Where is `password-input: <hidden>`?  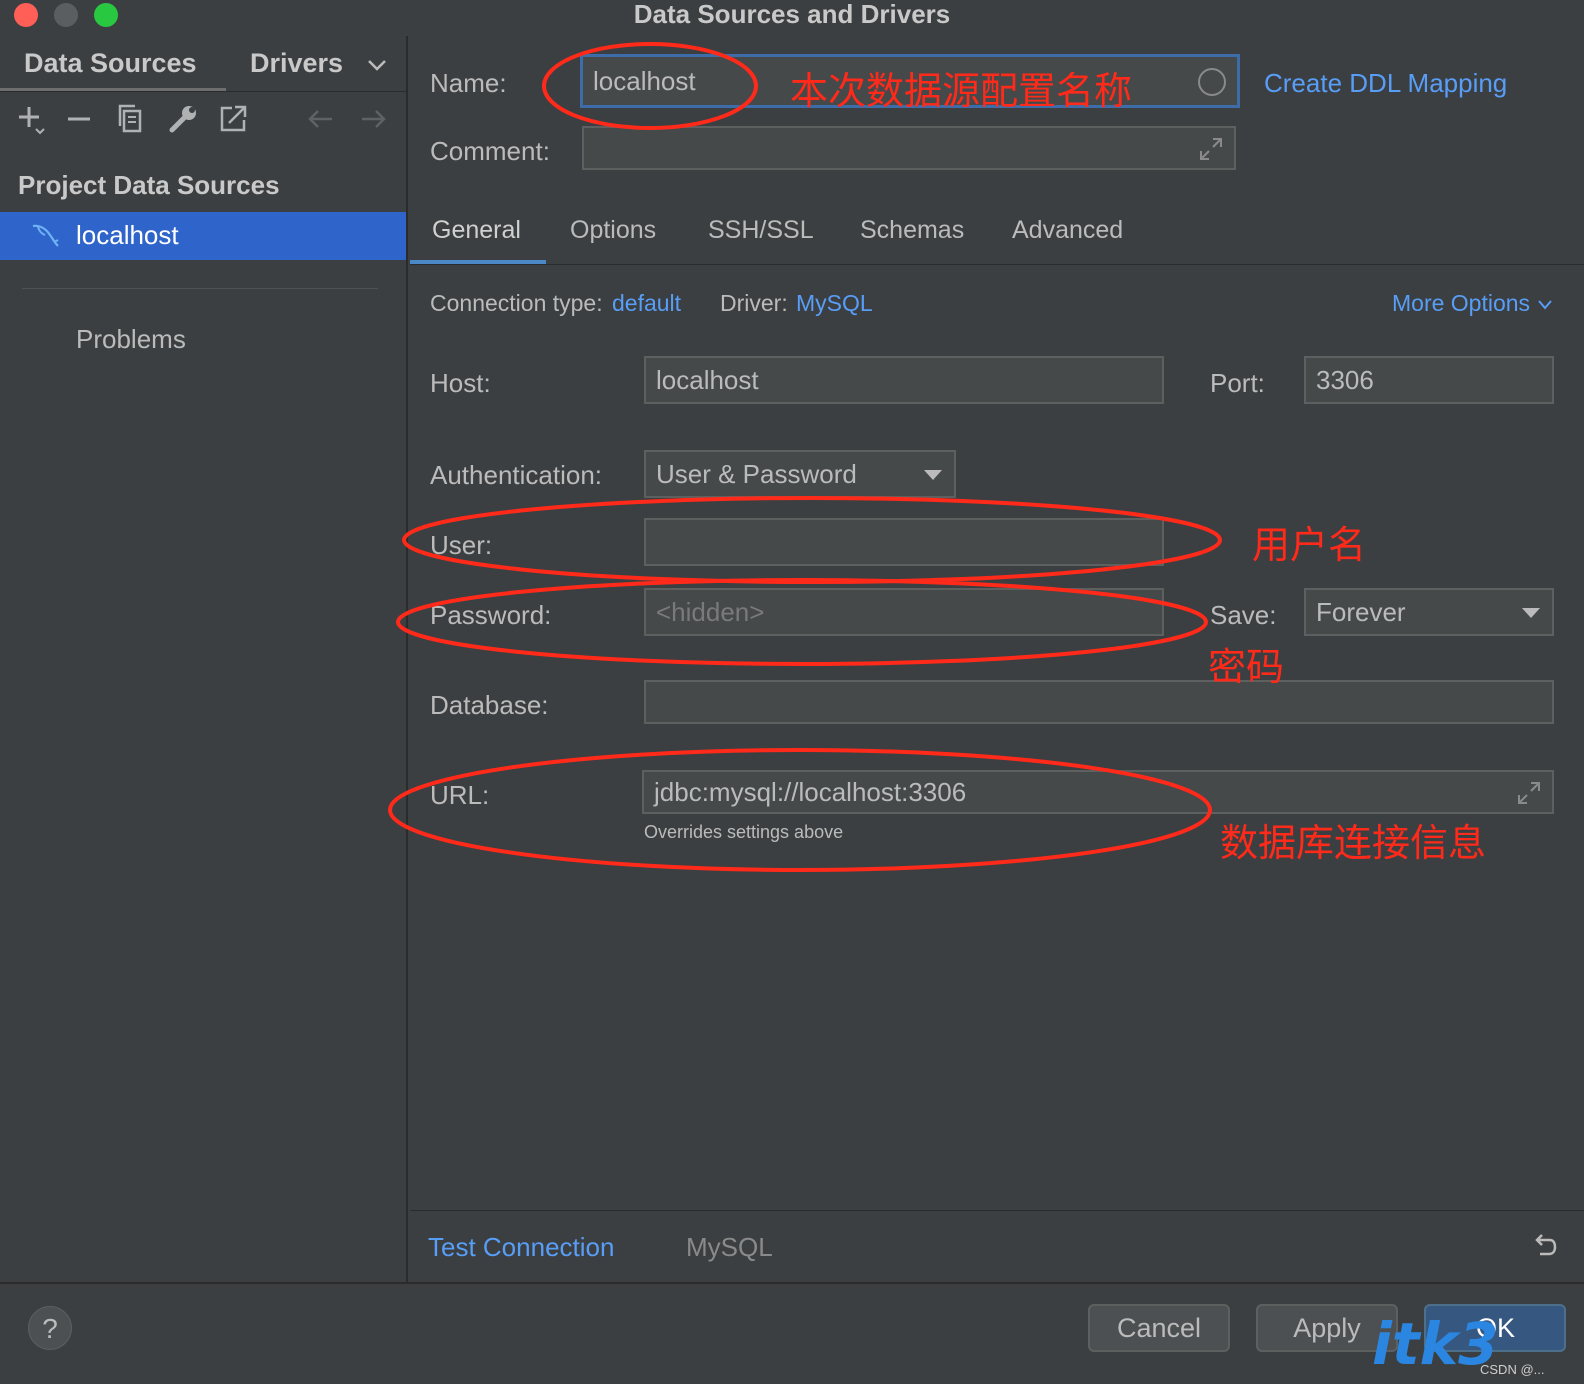
password-input: <hidden> is located at coordinates (904, 612).